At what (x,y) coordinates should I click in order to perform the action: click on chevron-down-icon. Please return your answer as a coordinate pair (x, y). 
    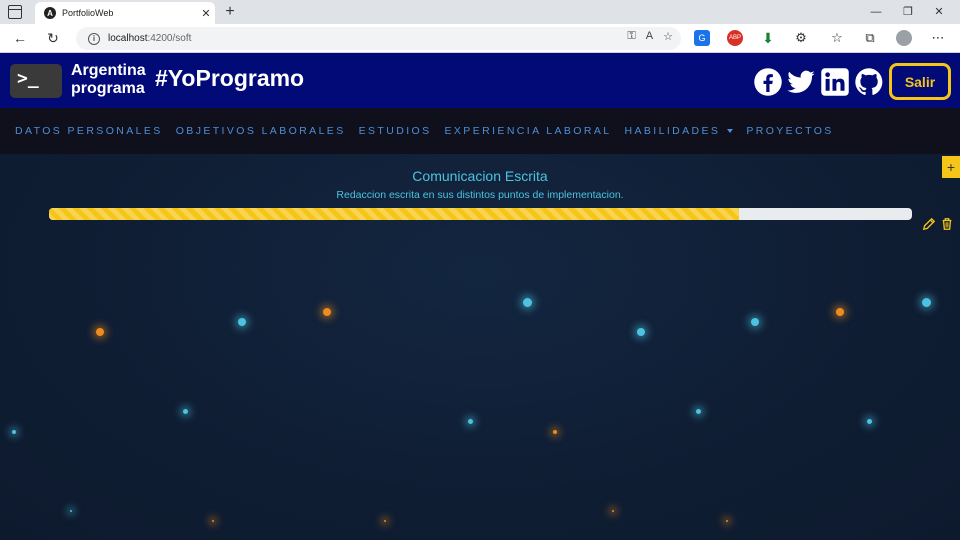
    Looking at the image, I should click on (730, 131).